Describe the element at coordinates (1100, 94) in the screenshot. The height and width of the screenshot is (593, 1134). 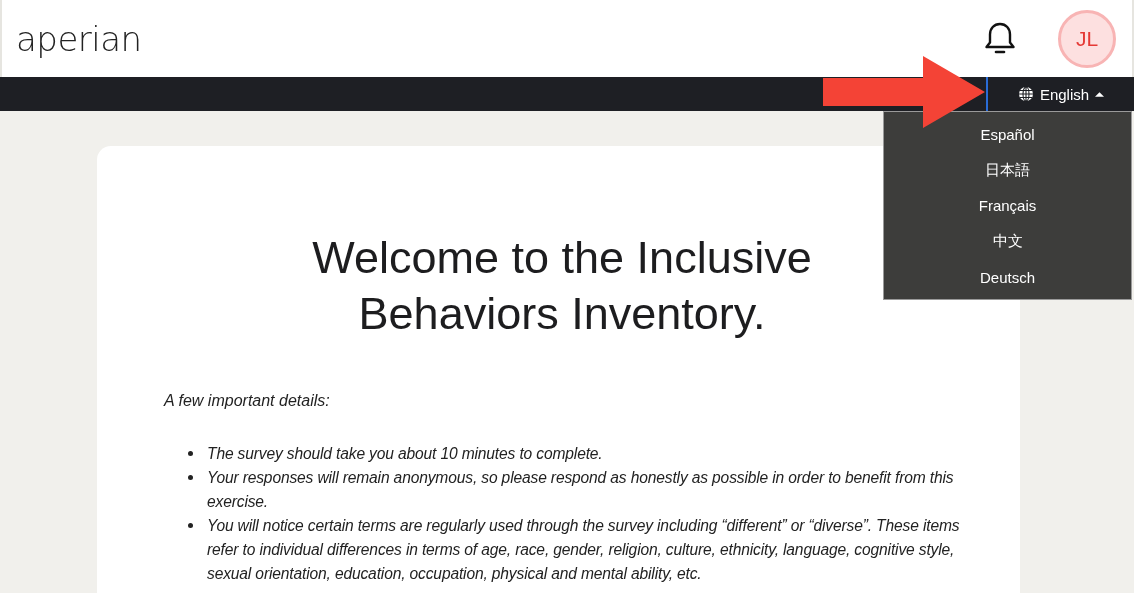
I see `caret-icon` at that location.